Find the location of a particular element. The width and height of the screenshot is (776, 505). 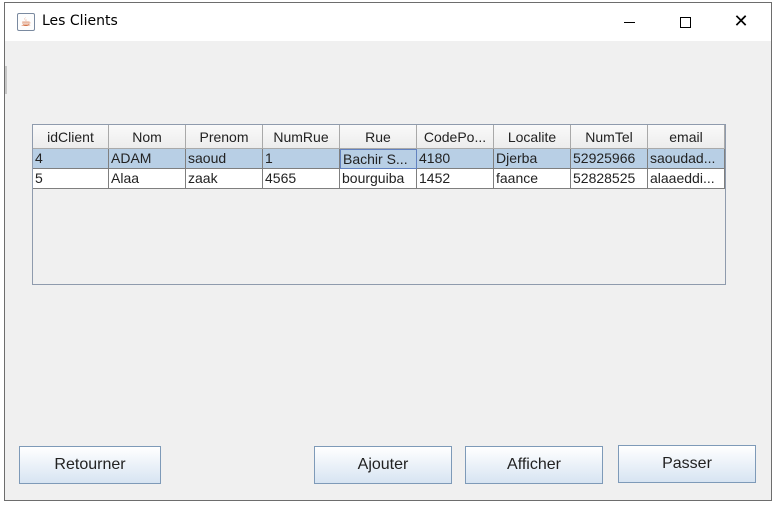

cell-idclient: 5 is located at coordinates (71, 179).